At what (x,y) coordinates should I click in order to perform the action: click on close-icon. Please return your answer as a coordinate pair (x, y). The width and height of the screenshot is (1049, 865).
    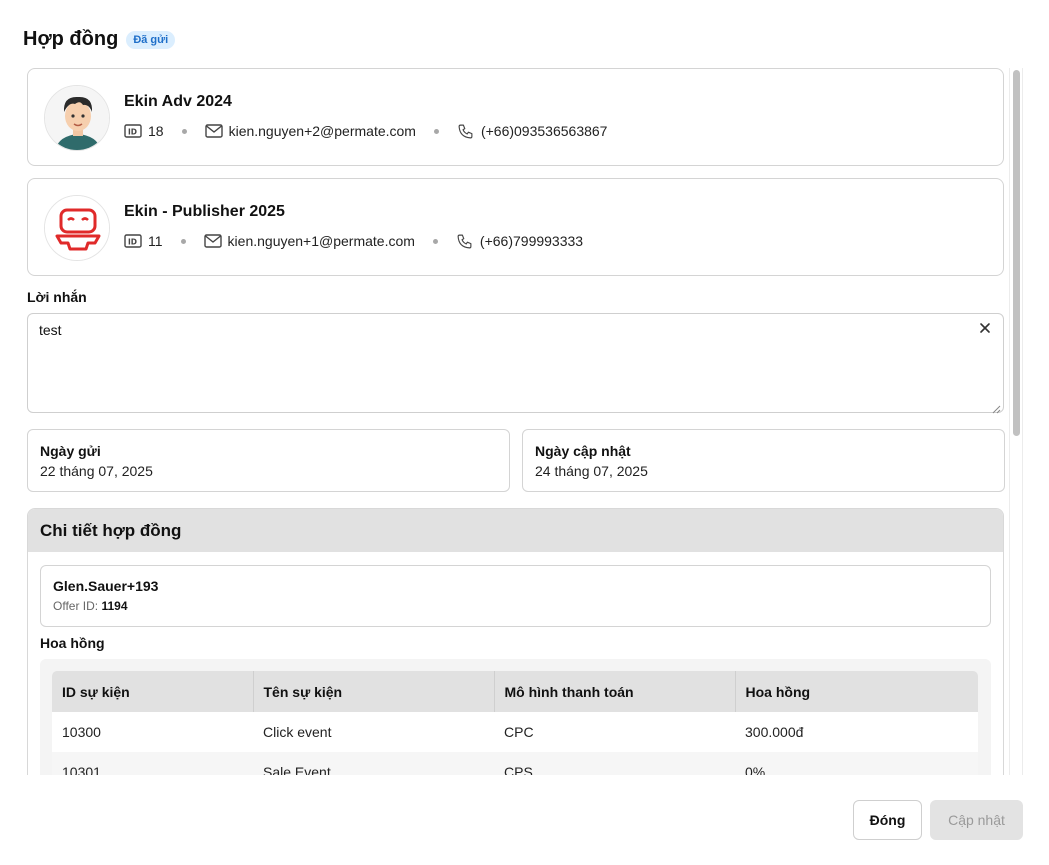
    Looking at the image, I should click on (985, 328).